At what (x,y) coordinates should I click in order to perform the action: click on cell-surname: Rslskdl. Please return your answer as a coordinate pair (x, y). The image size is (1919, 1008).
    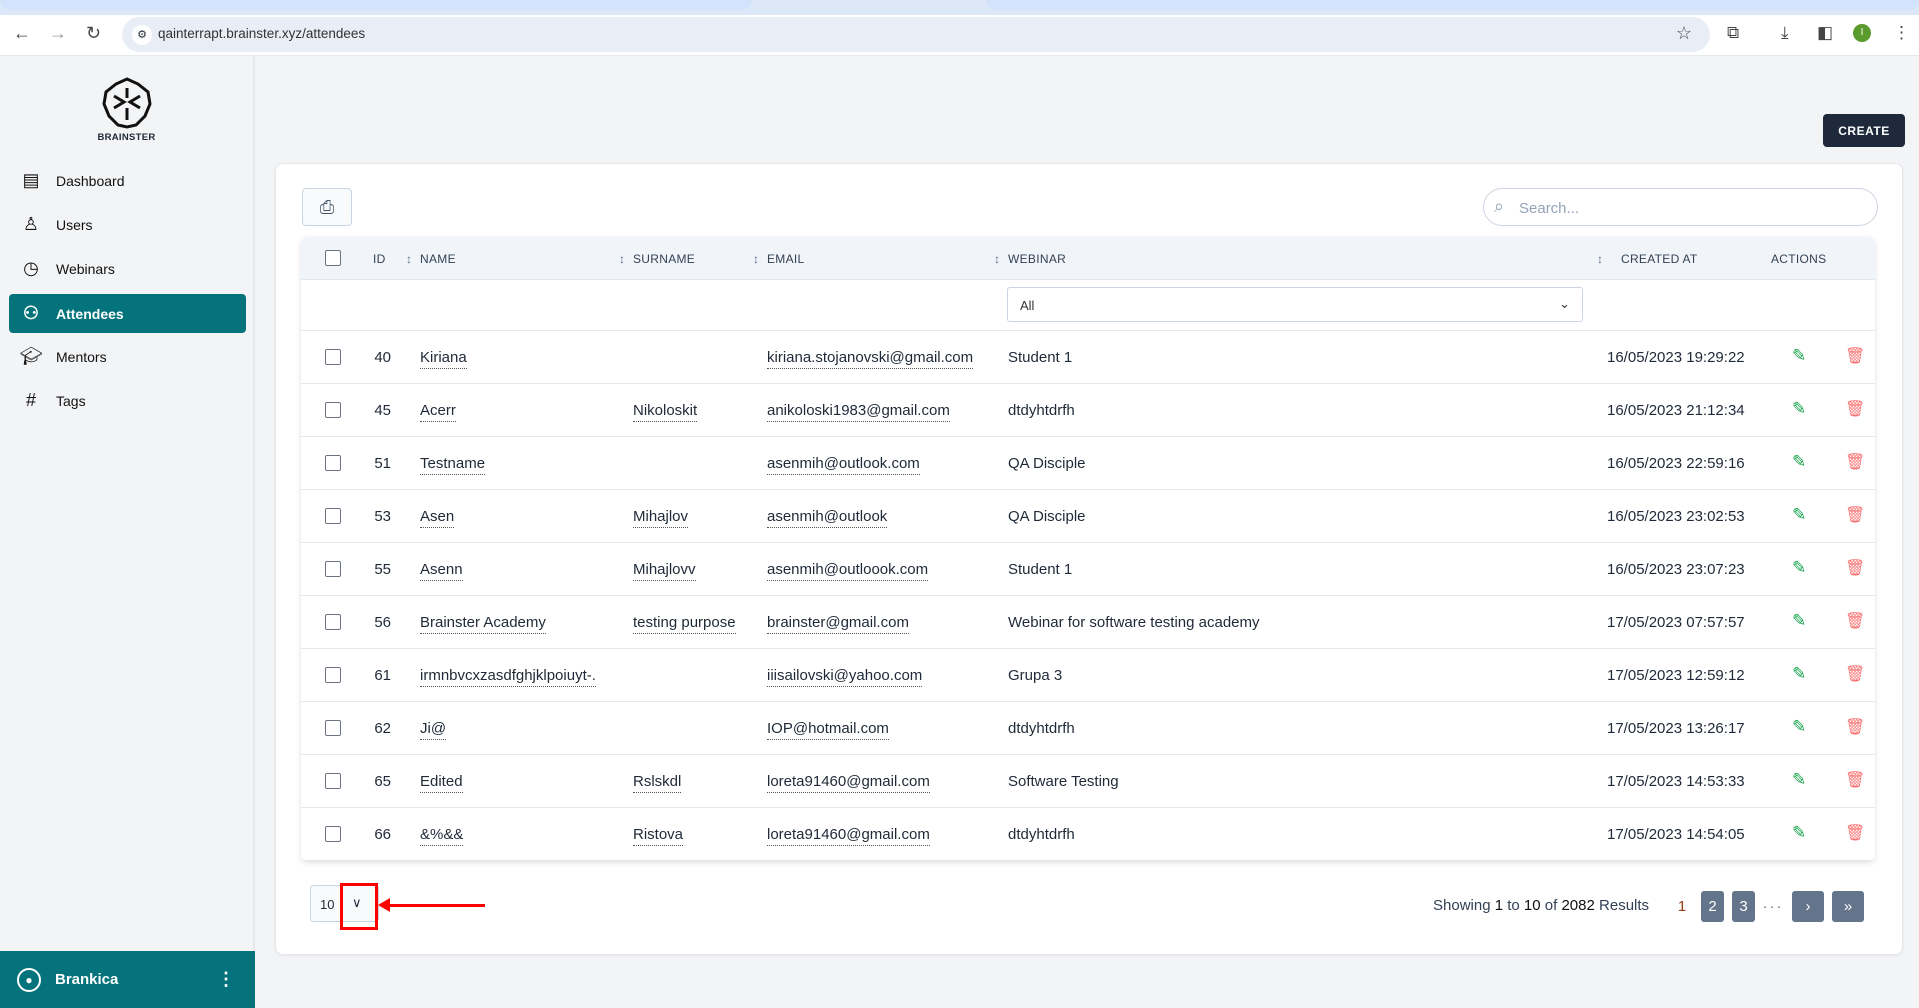
    Looking at the image, I should click on (657, 783).